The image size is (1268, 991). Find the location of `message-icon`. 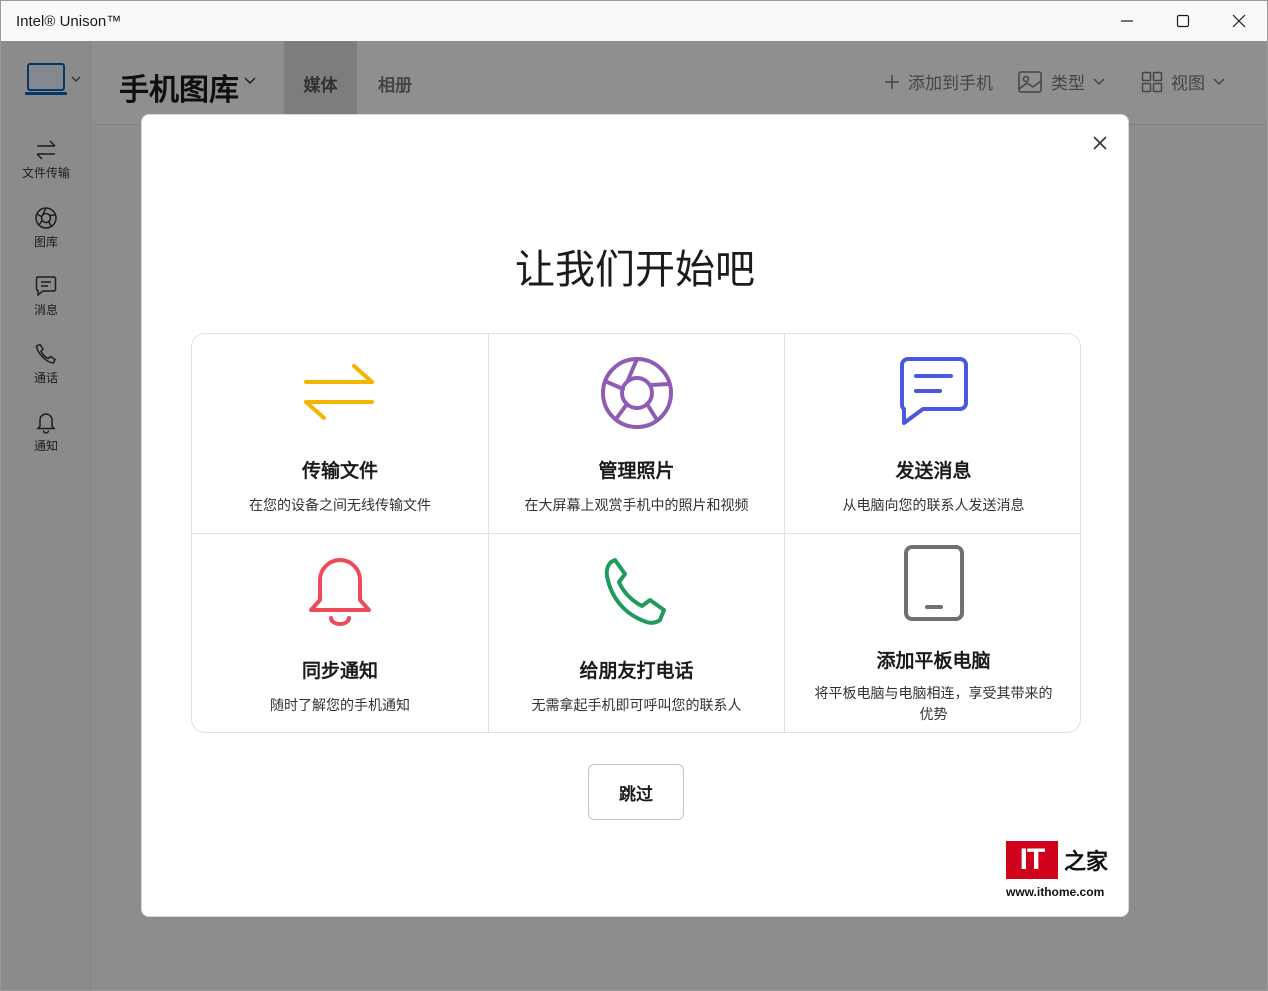

message-icon is located at coordinates (933, 391).